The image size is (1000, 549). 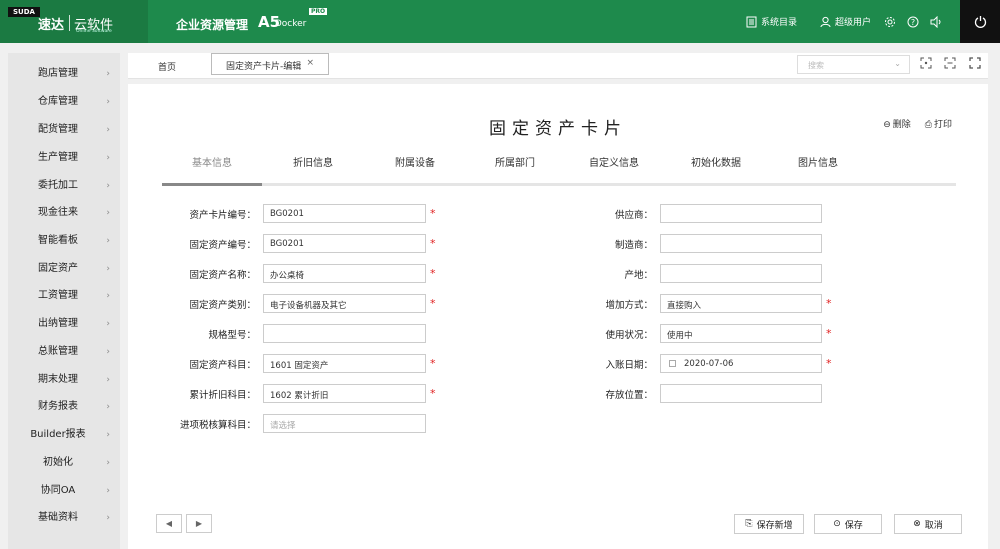 What do you see at coordinates (887, 125) in the screenshot?
I see `minus-circle-icon: ⊖` at bounding box center [887, 125].